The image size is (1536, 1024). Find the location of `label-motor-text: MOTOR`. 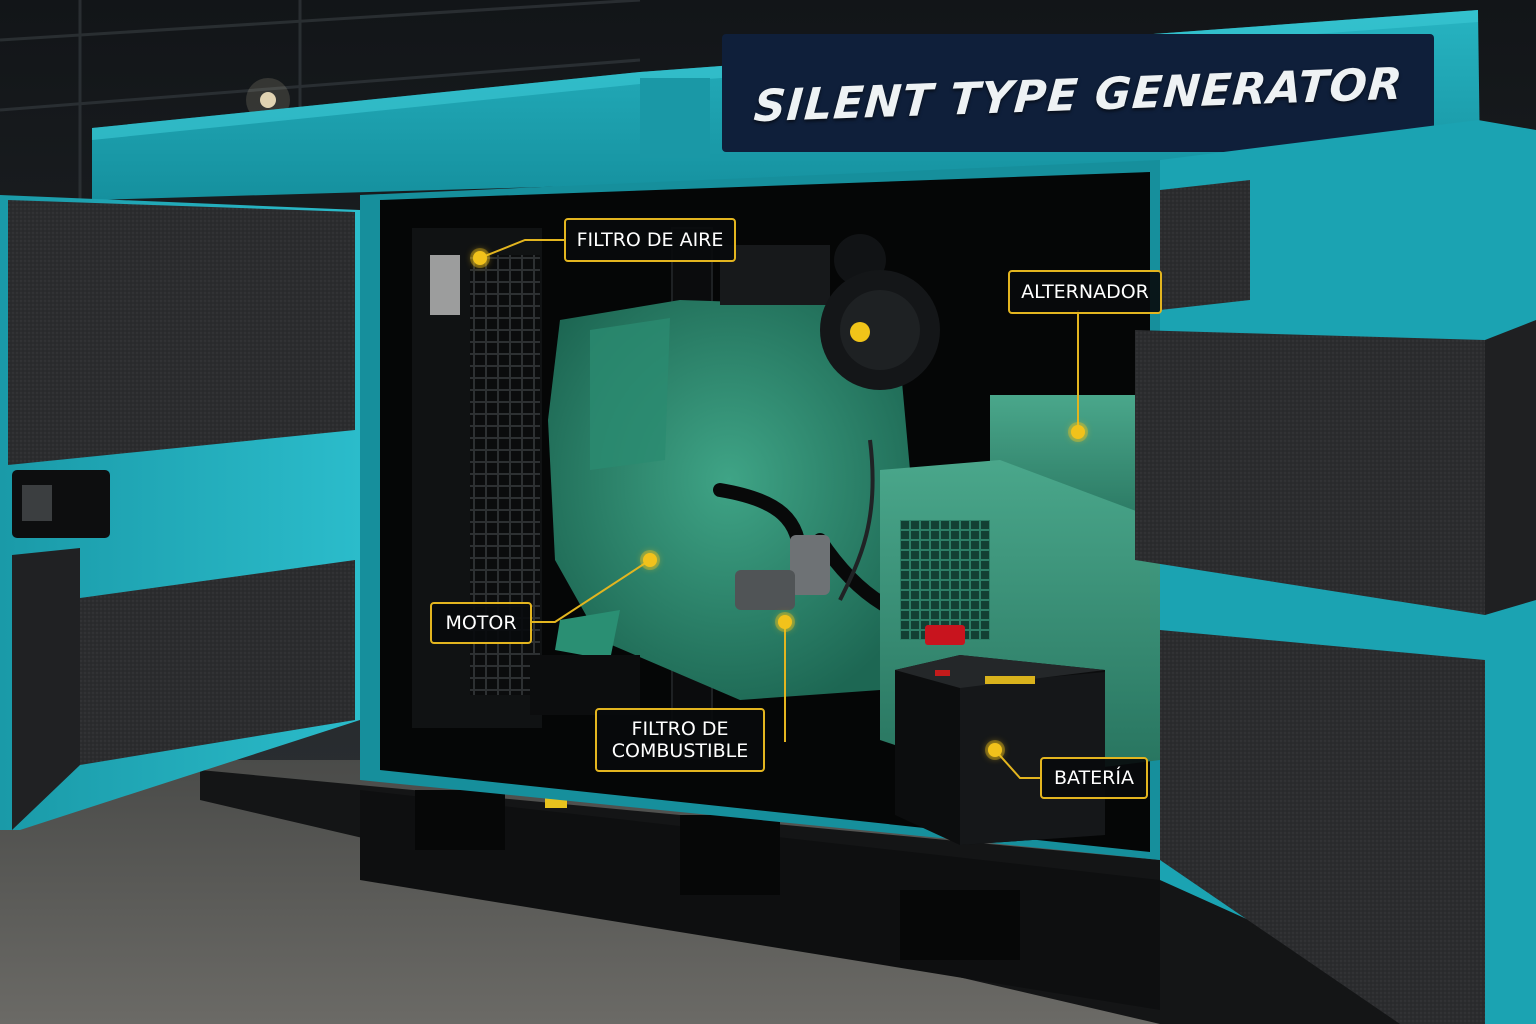

label-motor-text: MOTOR is located at coordinates (481, 623).